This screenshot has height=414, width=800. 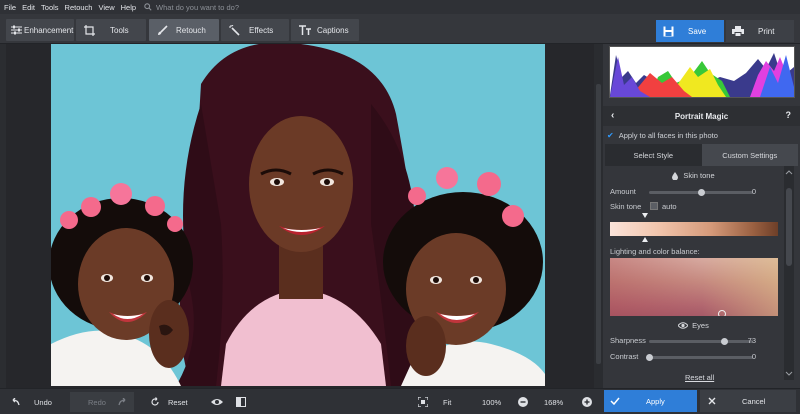 What do you see at coordinates (615, 401) in the screenshot?
I see `checkmark-icon` at bounding box center [615, 401].